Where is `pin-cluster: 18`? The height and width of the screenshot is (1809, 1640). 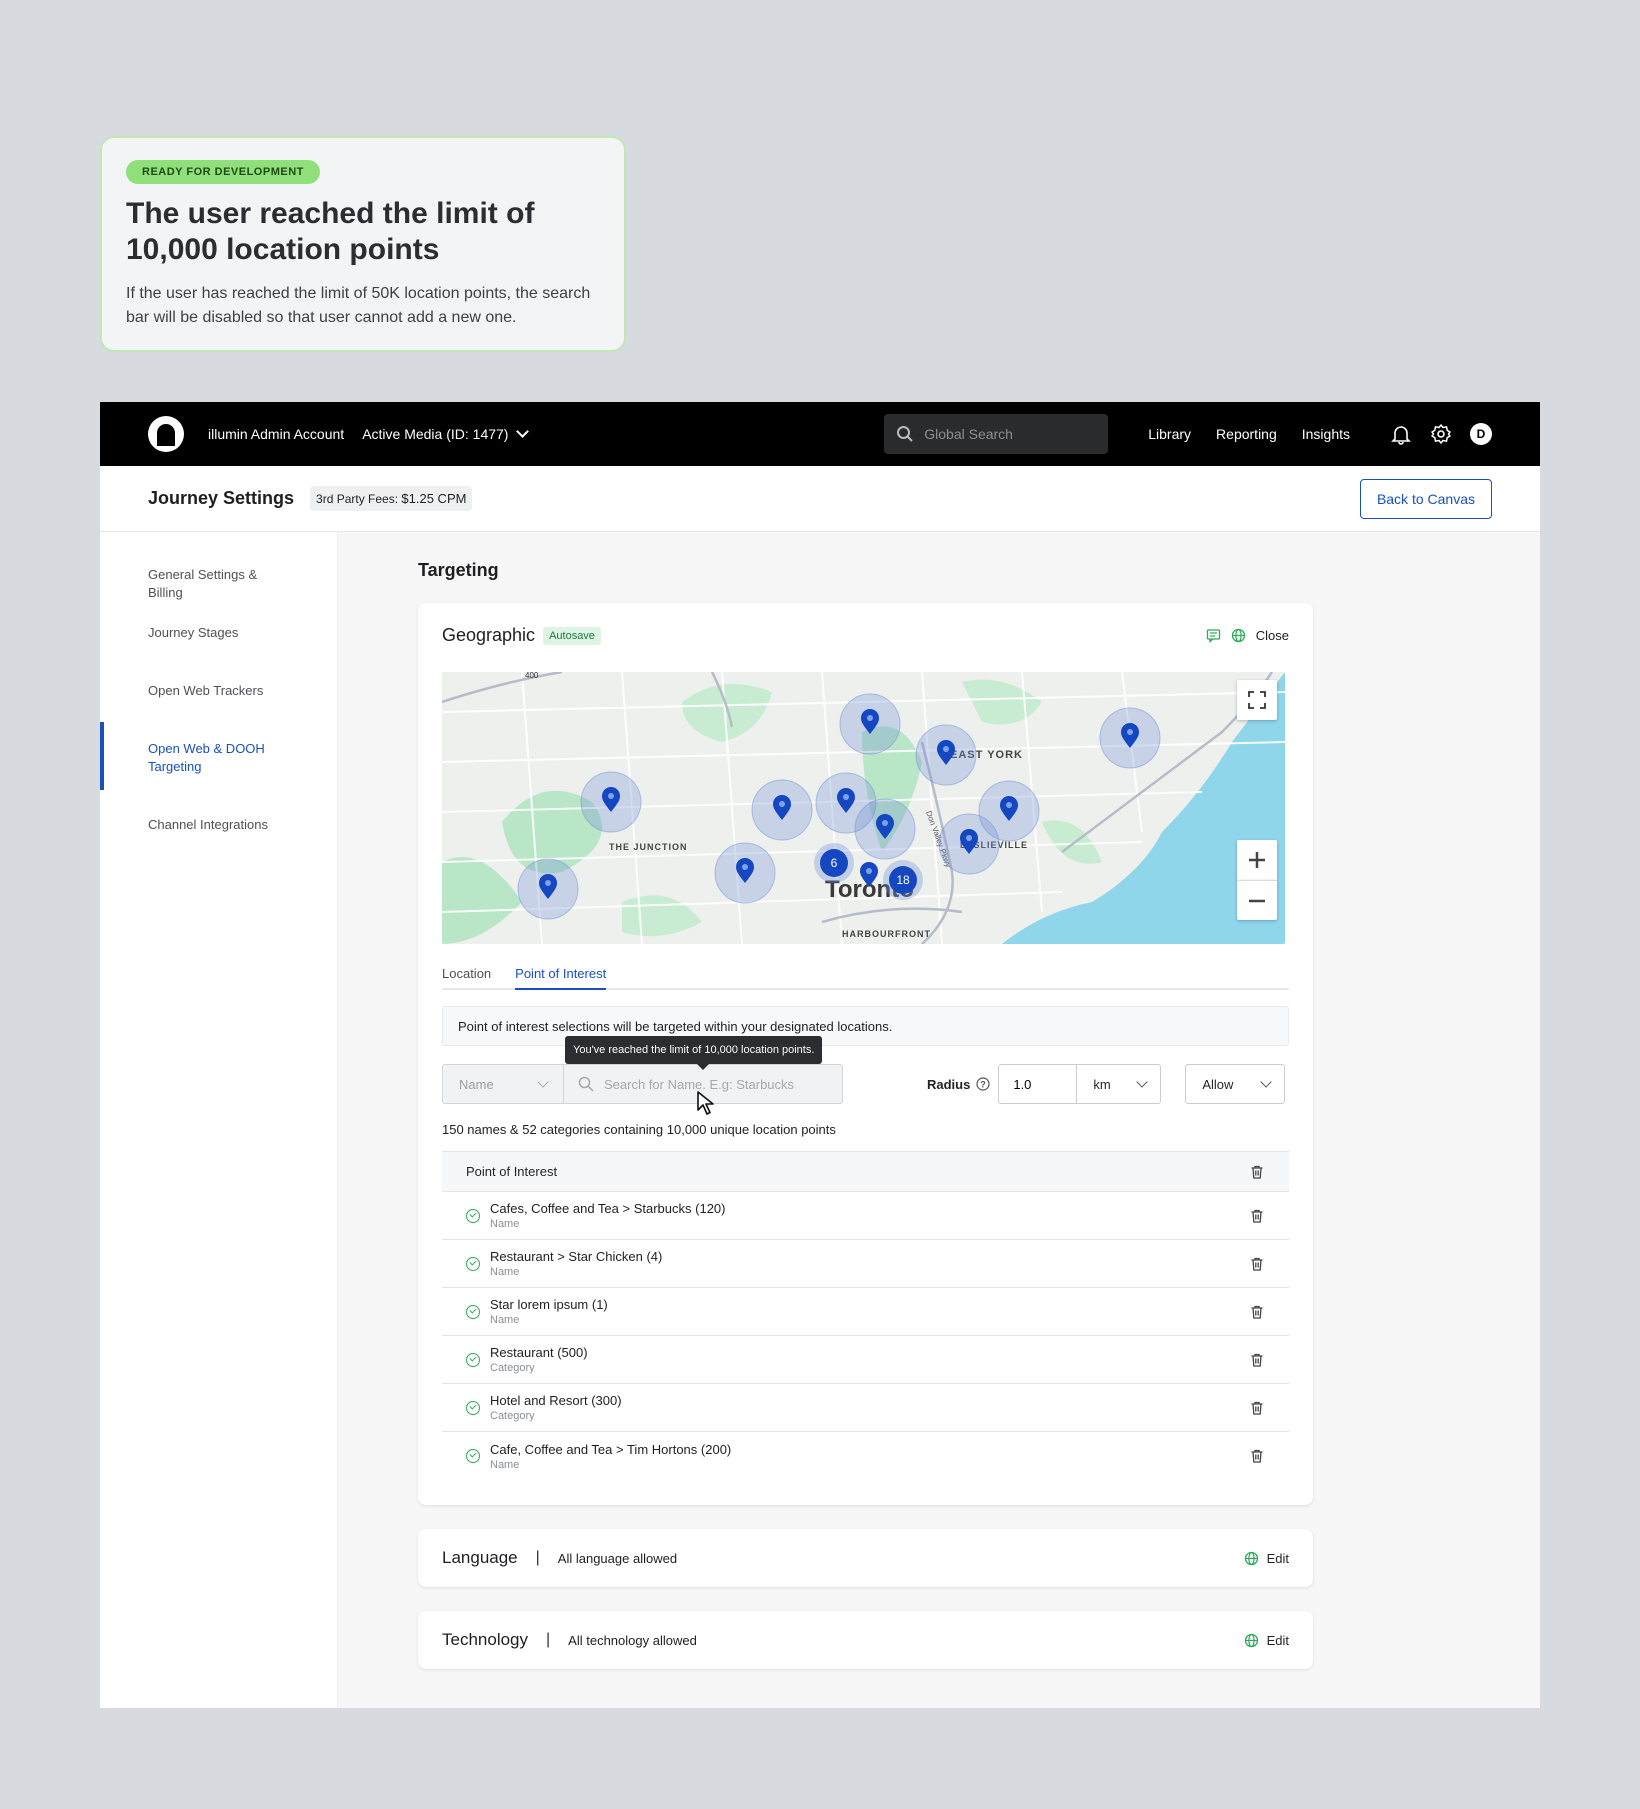
pin-cluster: 18 is located at coordinates (903, 880).